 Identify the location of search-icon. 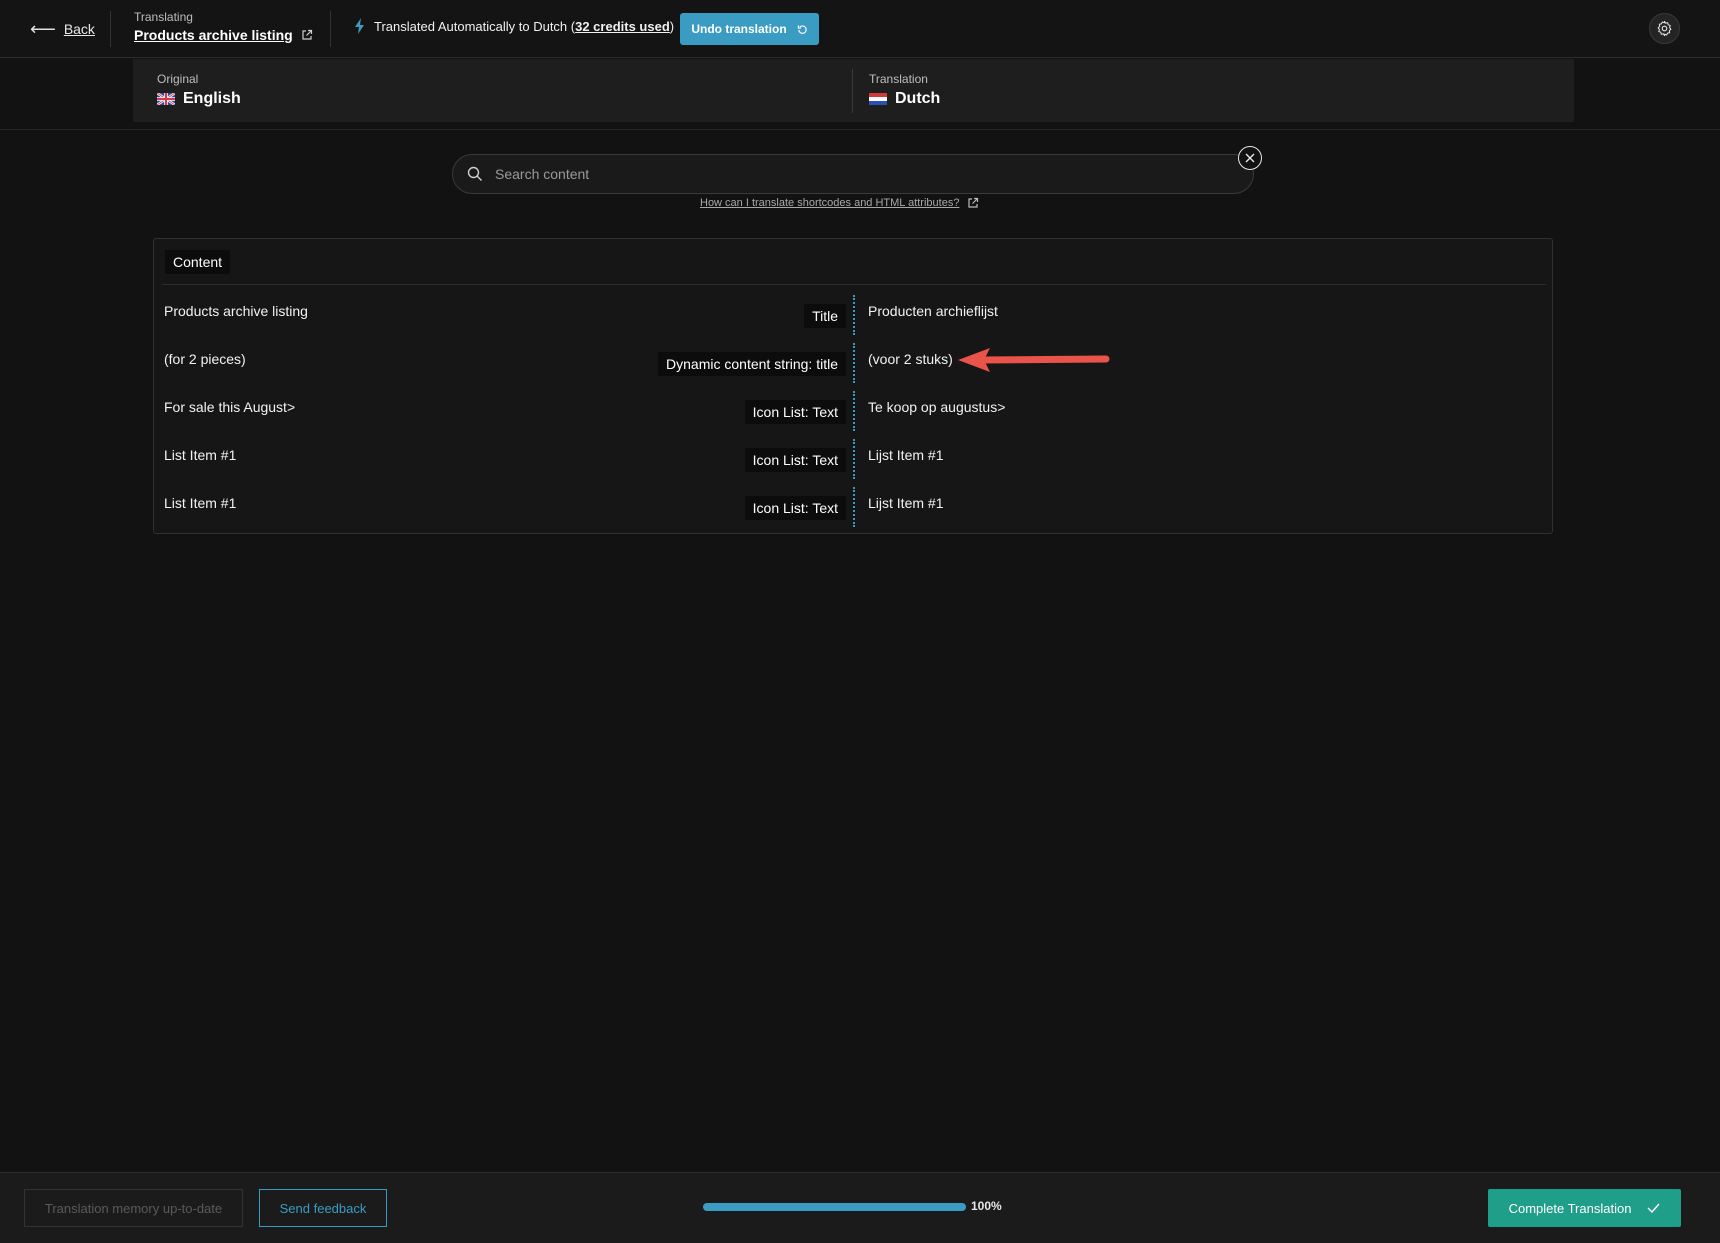
(474, 173).